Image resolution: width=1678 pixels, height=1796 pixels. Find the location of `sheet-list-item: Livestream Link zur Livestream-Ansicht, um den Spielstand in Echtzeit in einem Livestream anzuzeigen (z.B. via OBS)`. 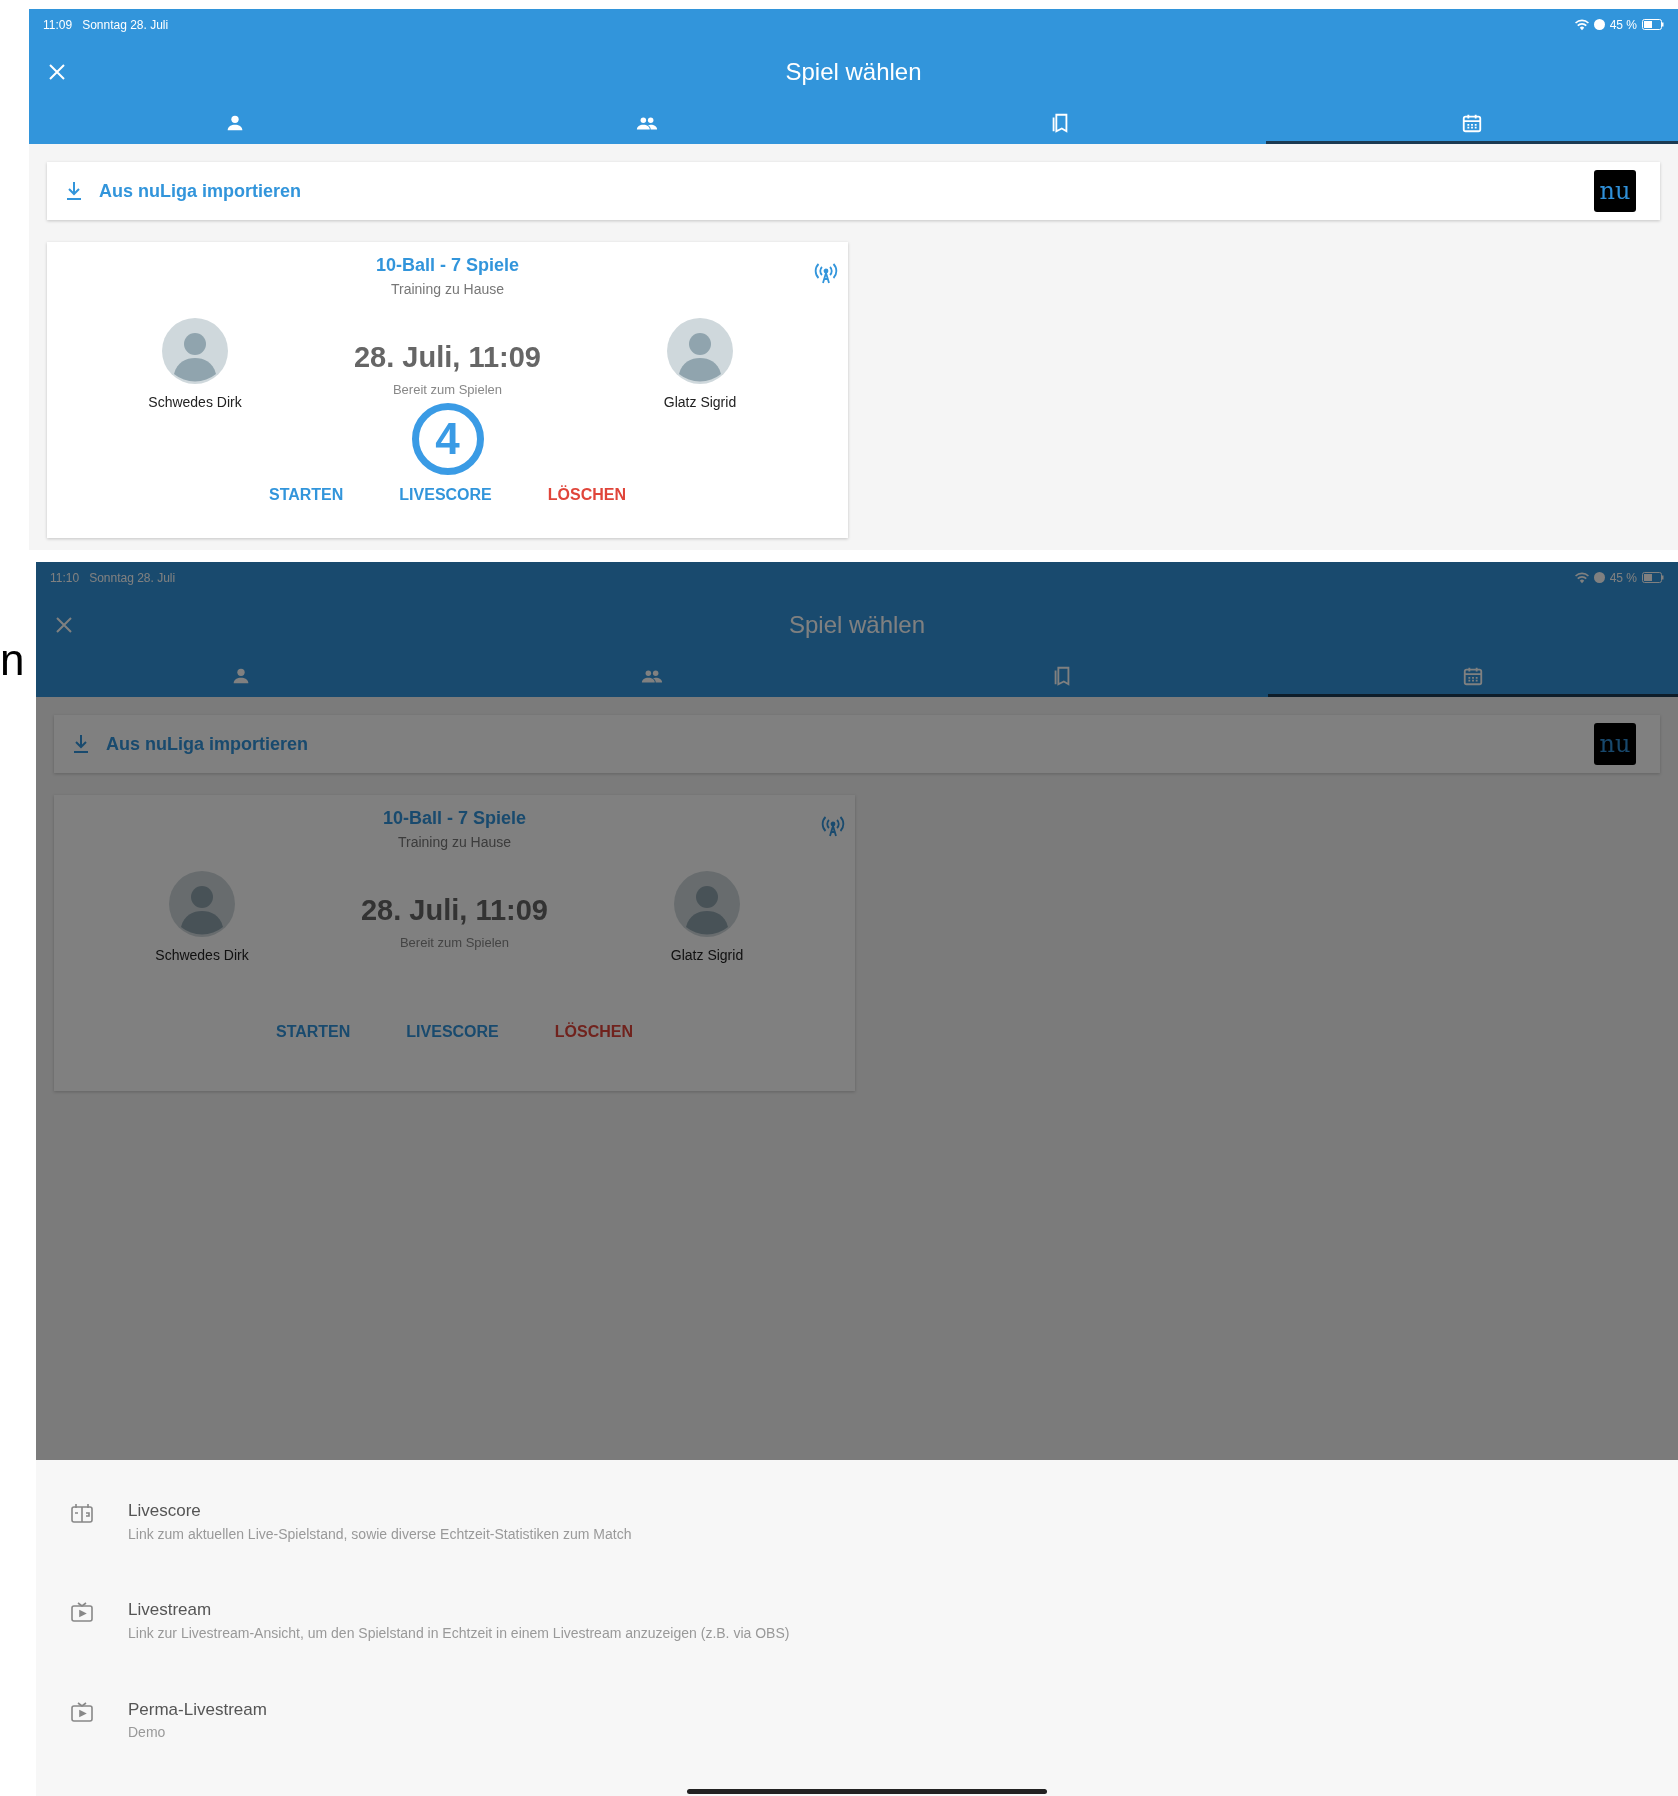

sheet-list-item: Livestream Link zur Livestream-Ansicht, um den Spielstand in Echtzeit in einem Livestream anzuzeigen (z.B. via OBS) is located at coordinates (857, 1647).